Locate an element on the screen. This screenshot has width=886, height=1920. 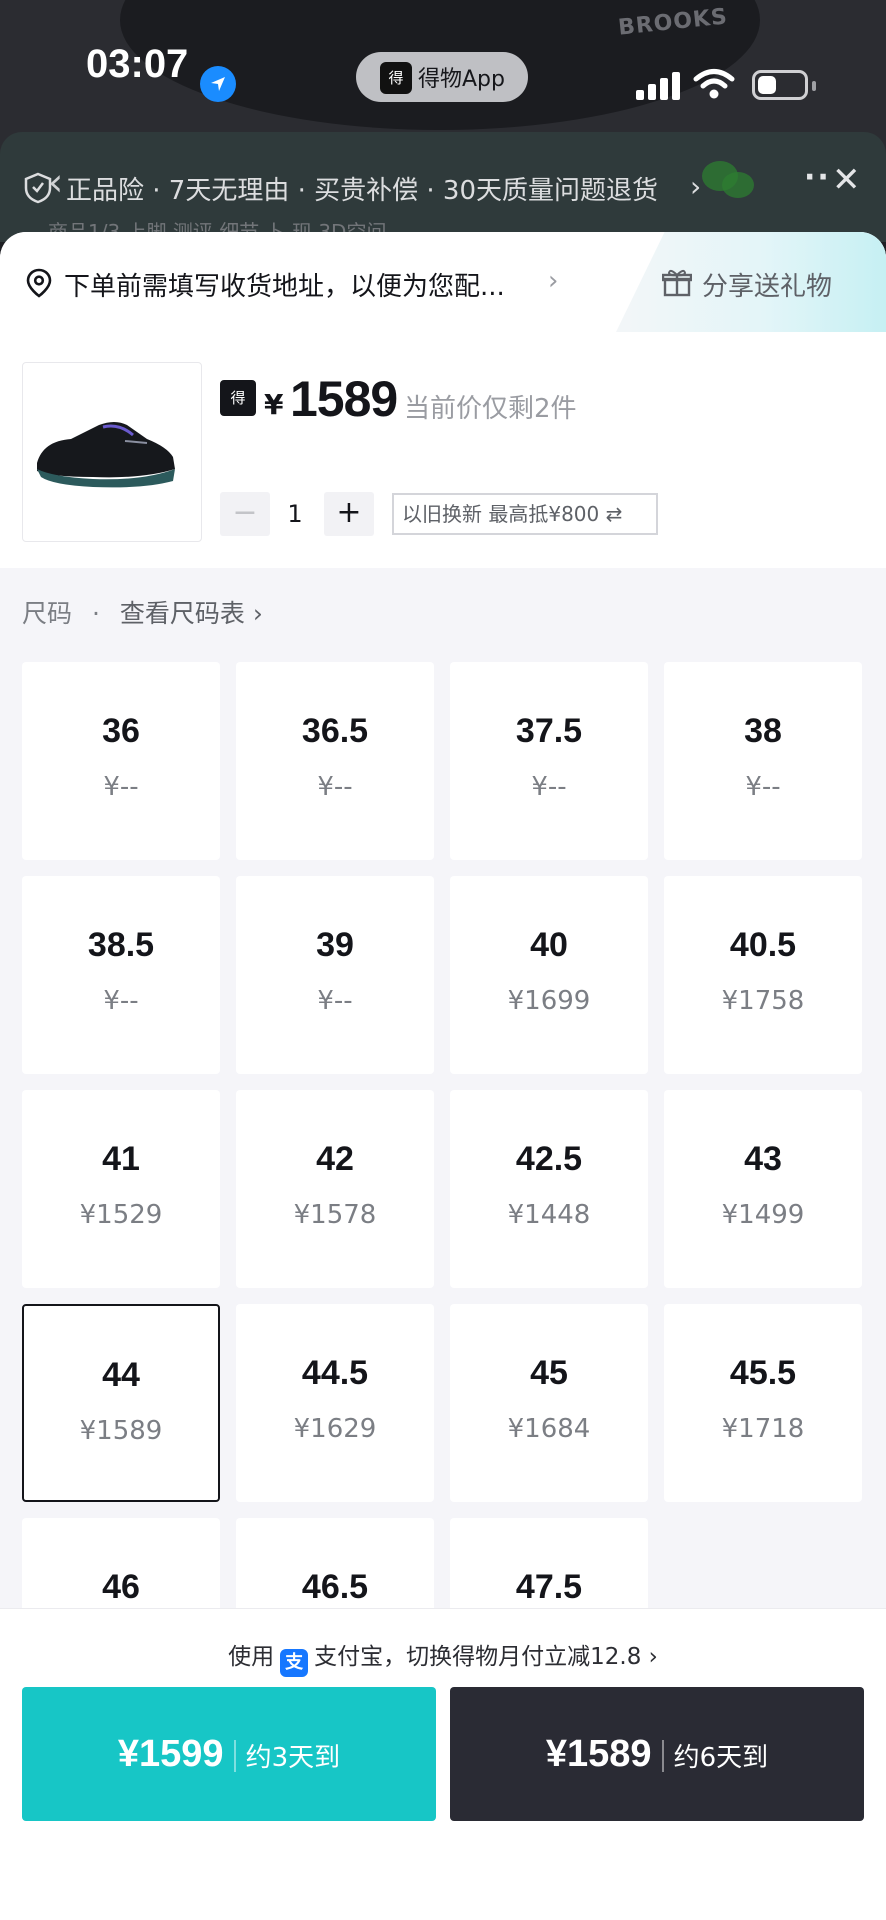
size-option: 36.5 ¥-- is located at coordinates (335, 761).